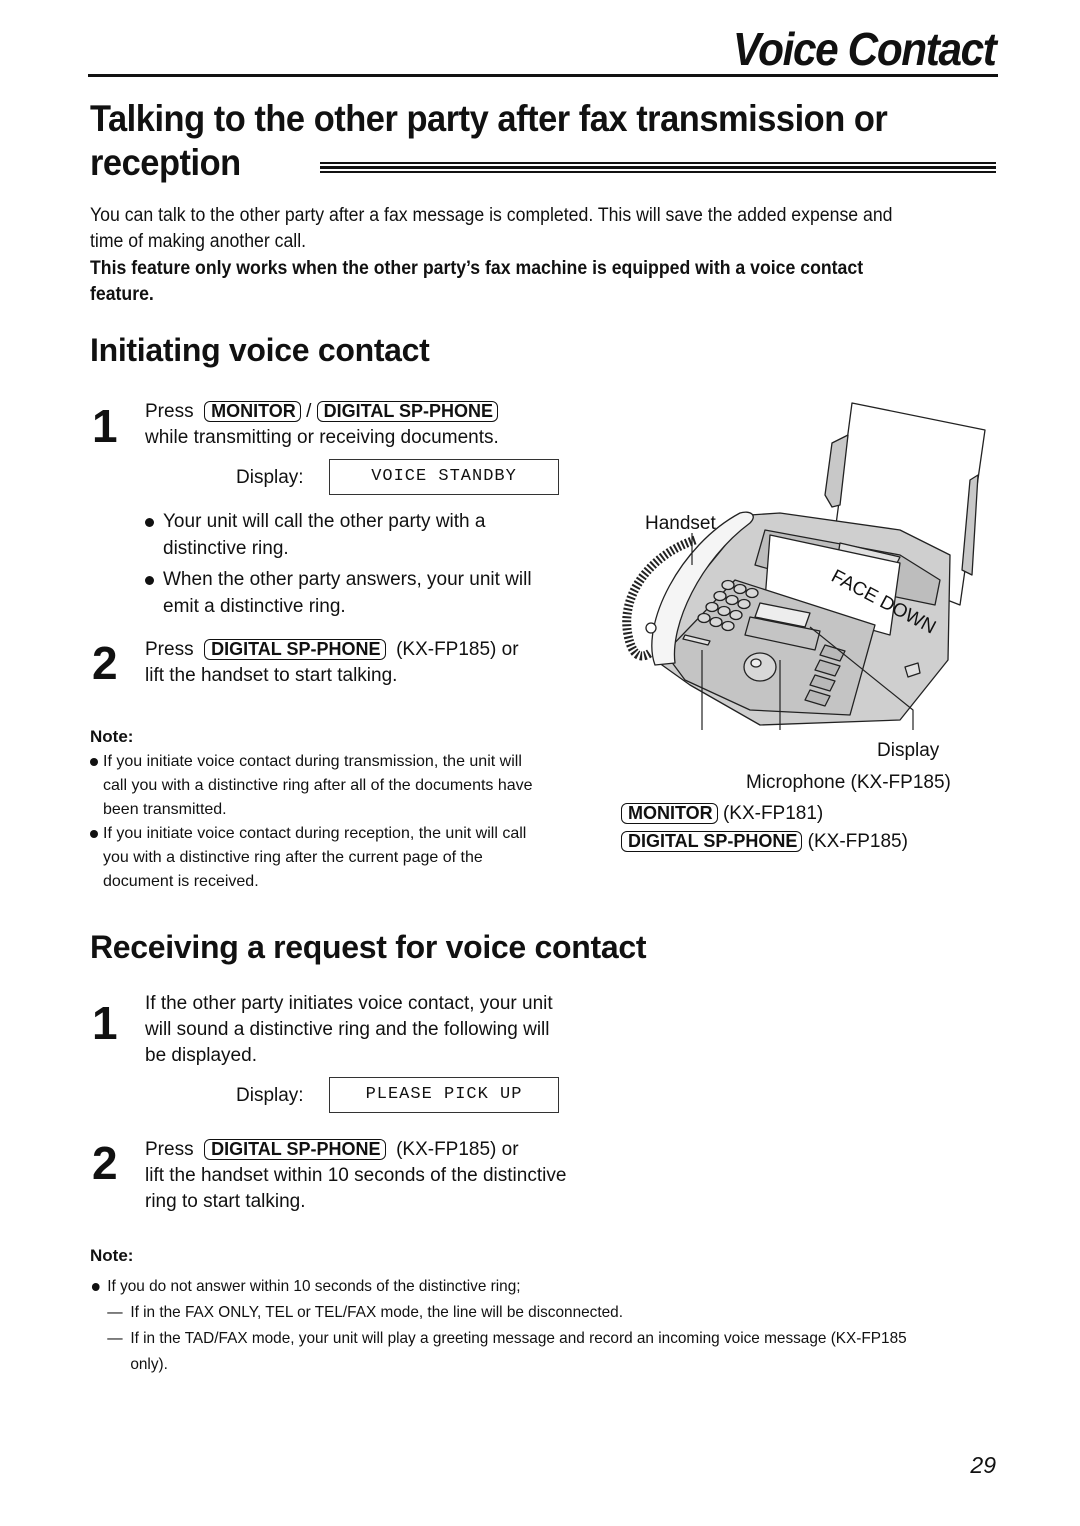 The image size is (1080, 1526). Describe the element at coordinates (848, 782) in the screenshot. I see `microphone-label: Microphone (KX-FP185)` at that location.